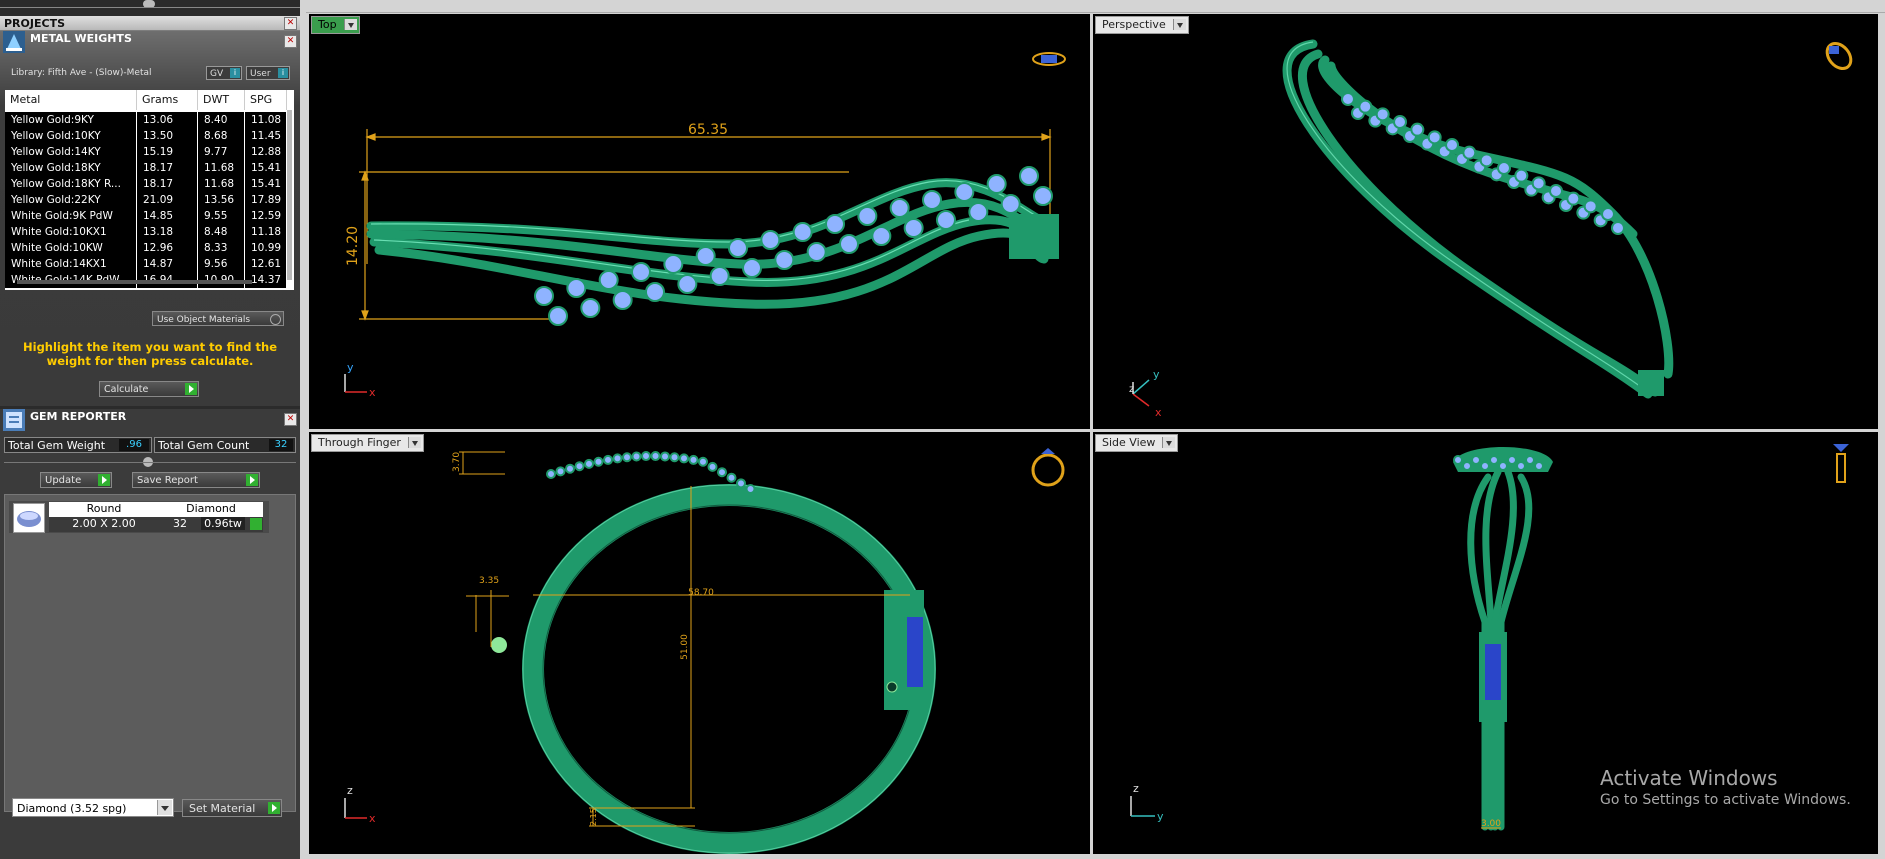 The height and width of the screenshot is (859, 1885). Describe the element at coordinates (266, 100) in the screenshot. I see `column-header-spg: SPG` at that location.